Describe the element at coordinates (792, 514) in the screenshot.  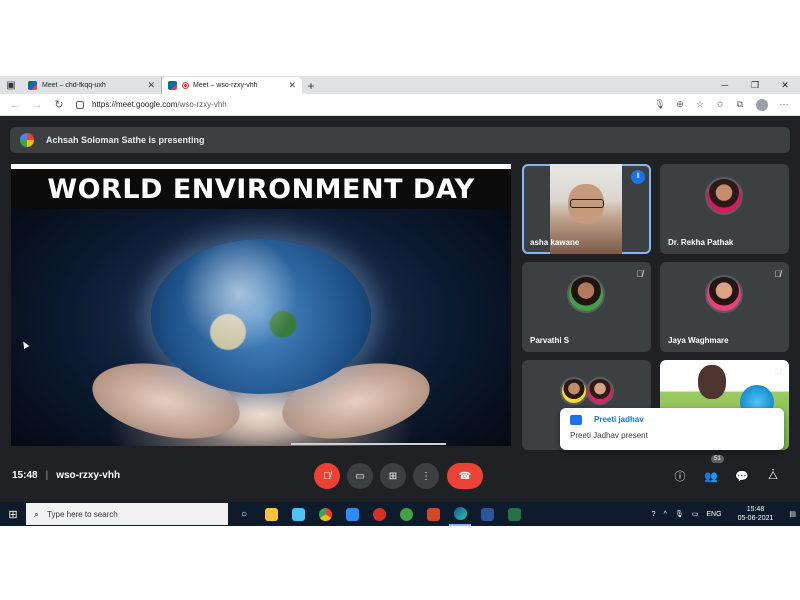
I see `notification-icon: ▤` at that location.